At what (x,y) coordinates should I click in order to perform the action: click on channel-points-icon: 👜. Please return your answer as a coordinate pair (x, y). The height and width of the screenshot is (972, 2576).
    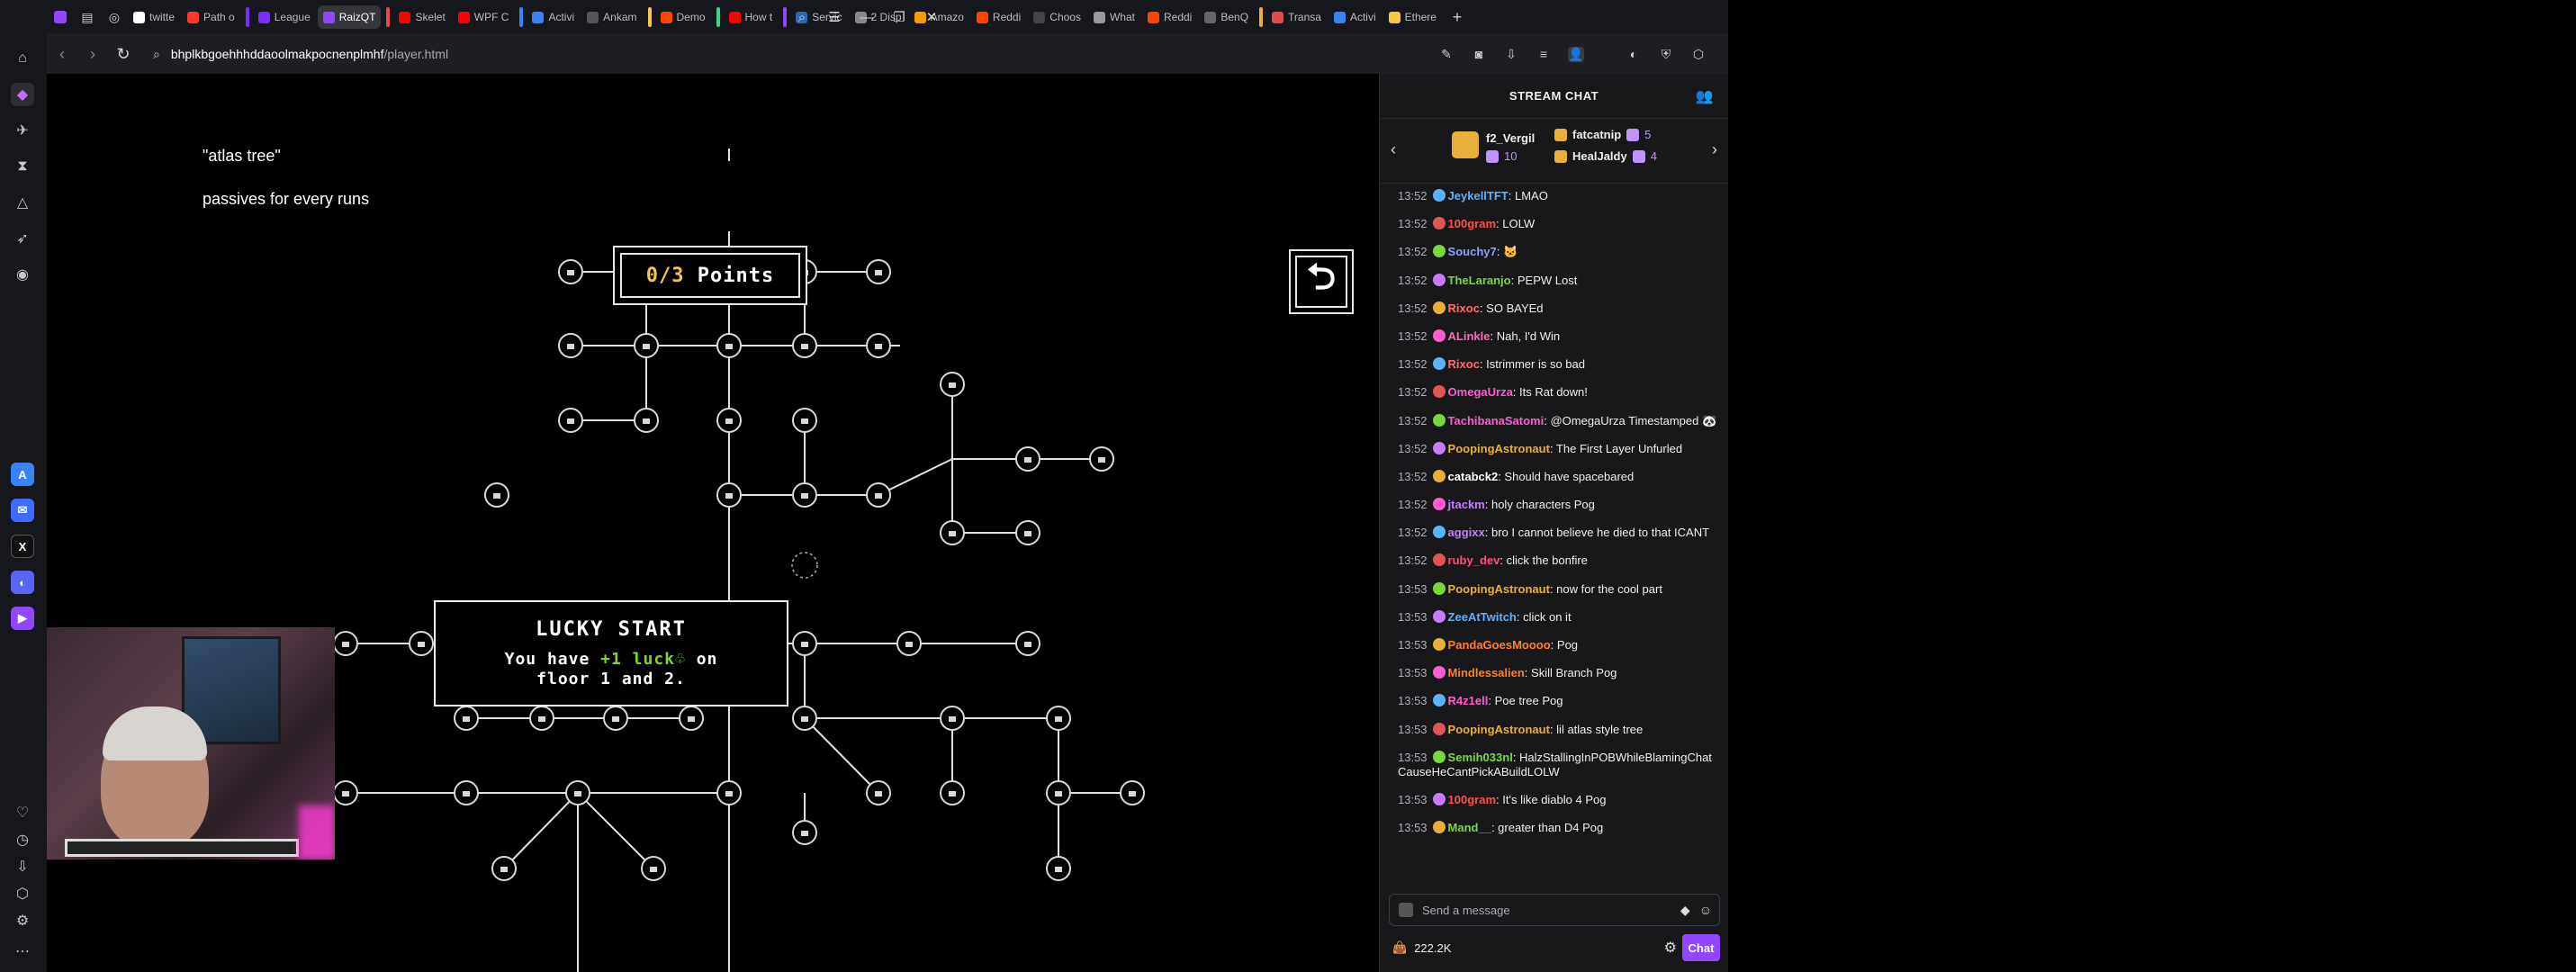
    Looking at the image, I should click on (1399, 948).